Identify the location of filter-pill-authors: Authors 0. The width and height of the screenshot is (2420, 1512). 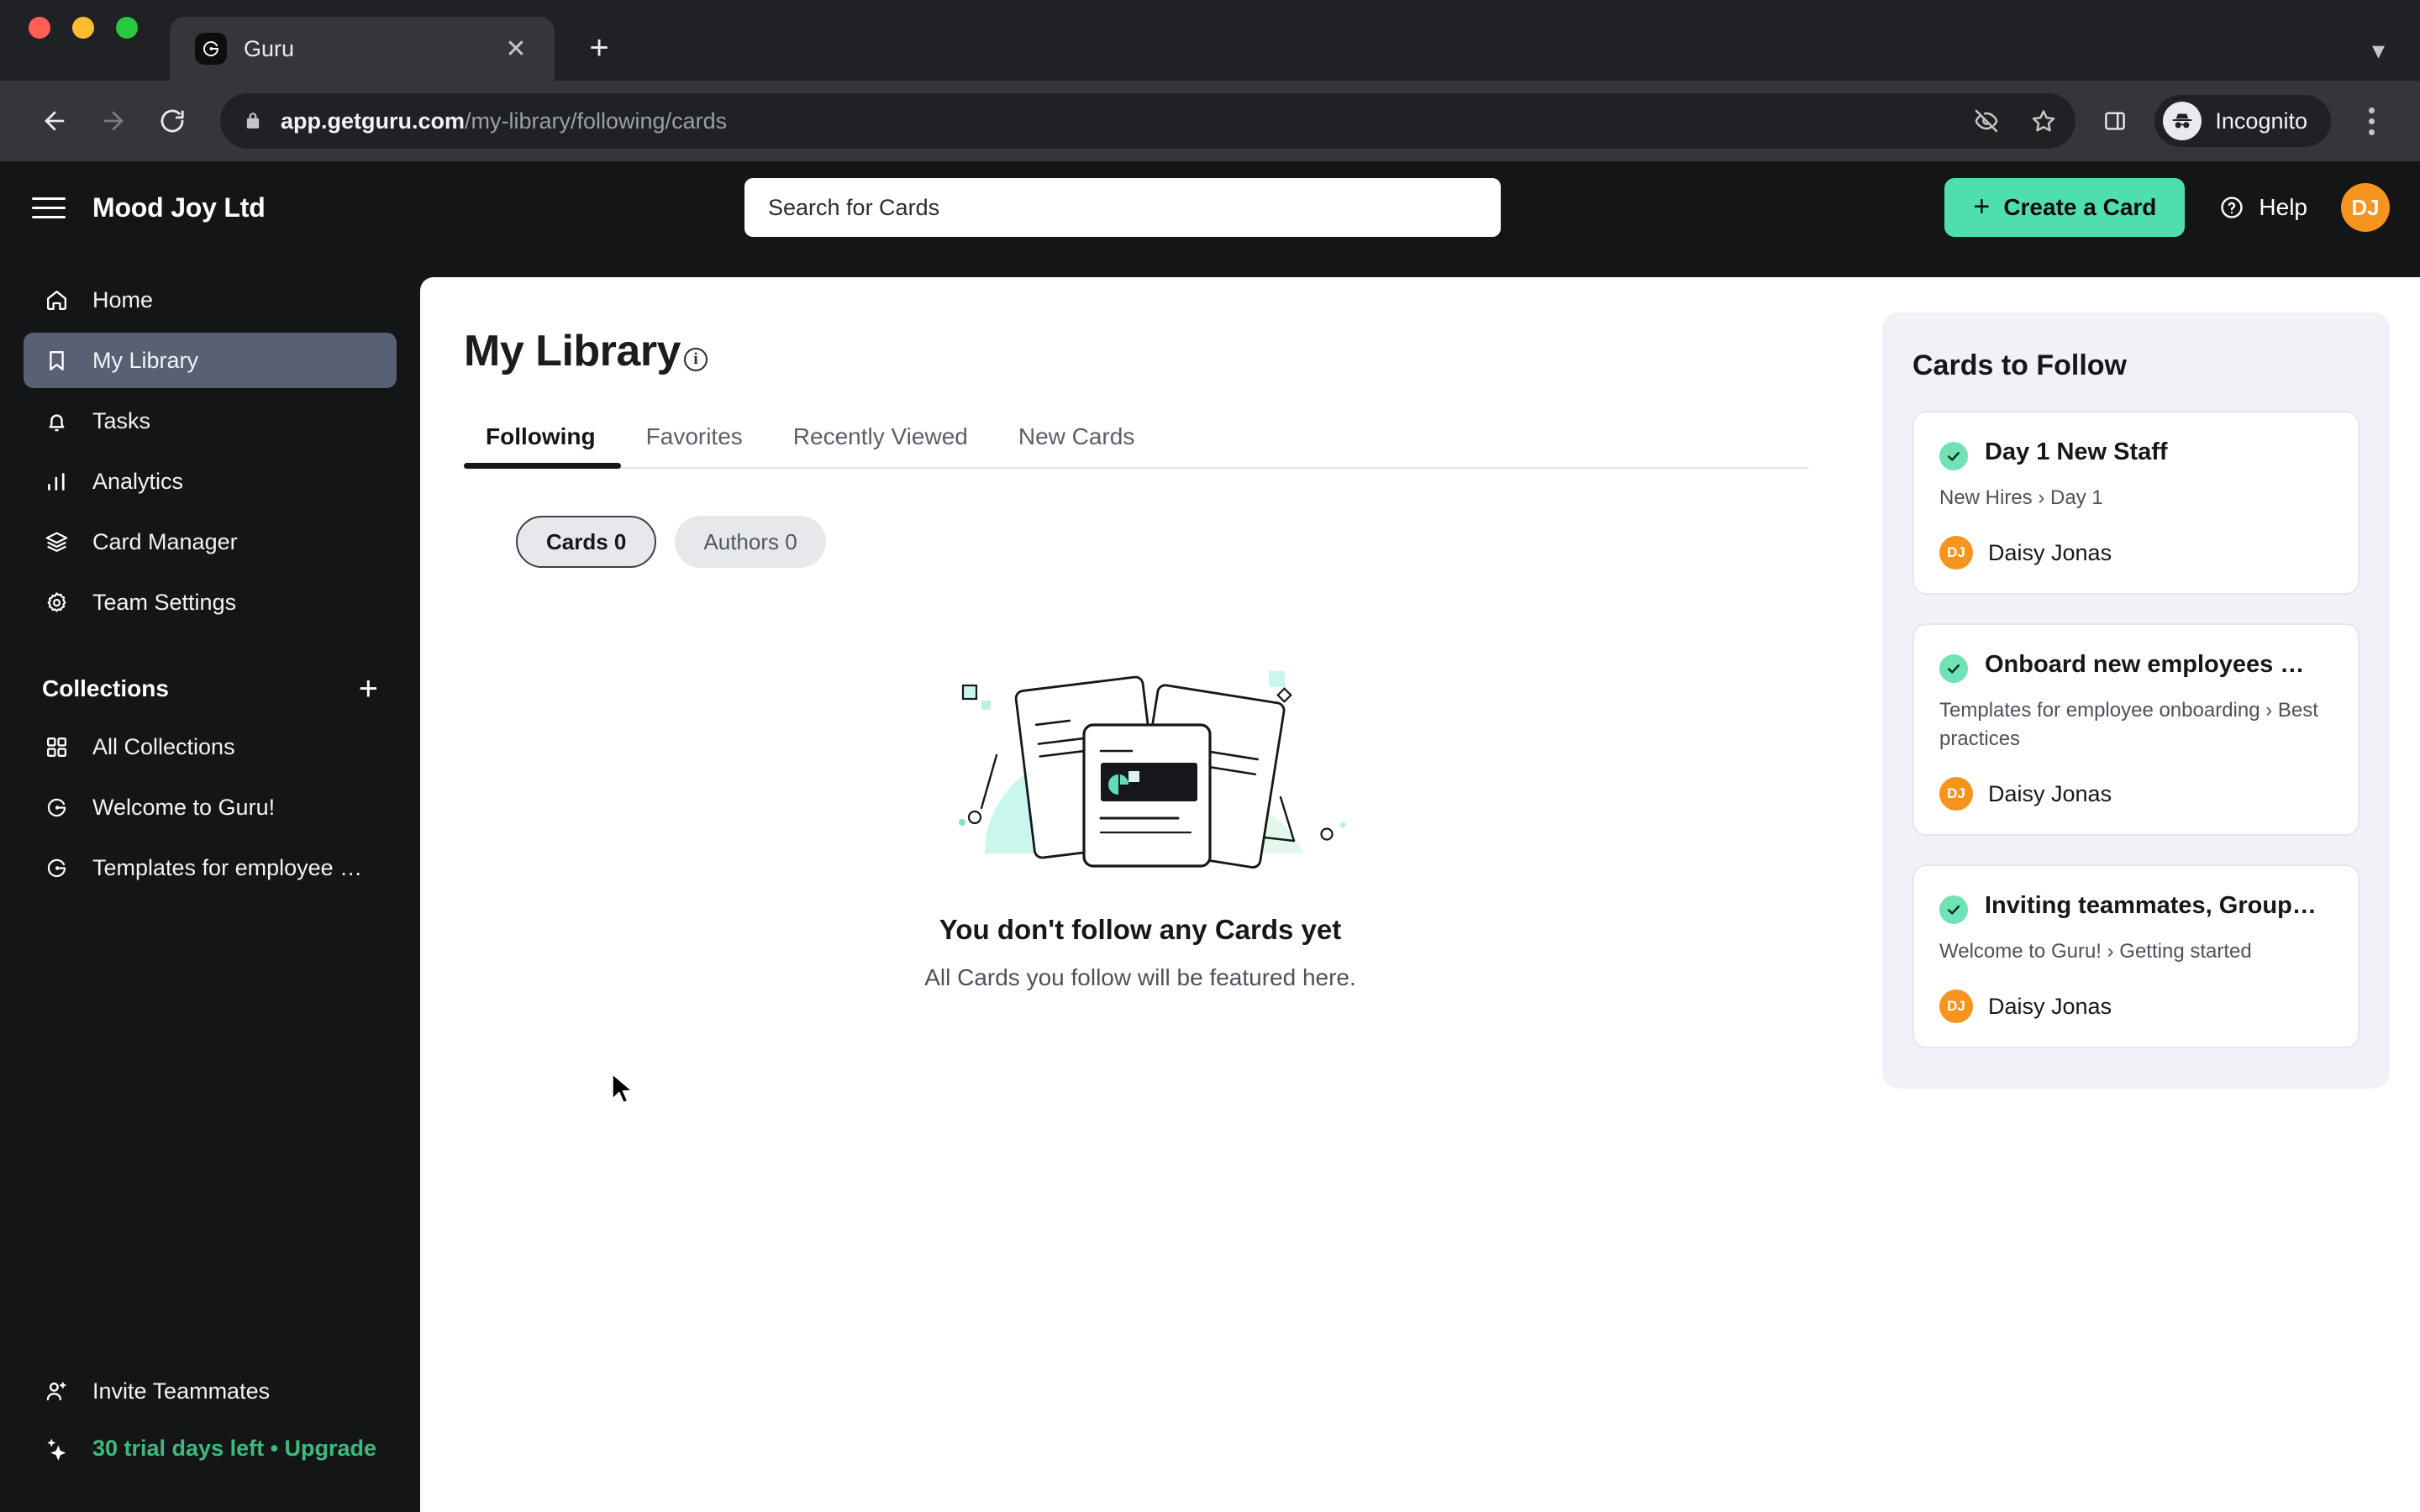
(750, 542).